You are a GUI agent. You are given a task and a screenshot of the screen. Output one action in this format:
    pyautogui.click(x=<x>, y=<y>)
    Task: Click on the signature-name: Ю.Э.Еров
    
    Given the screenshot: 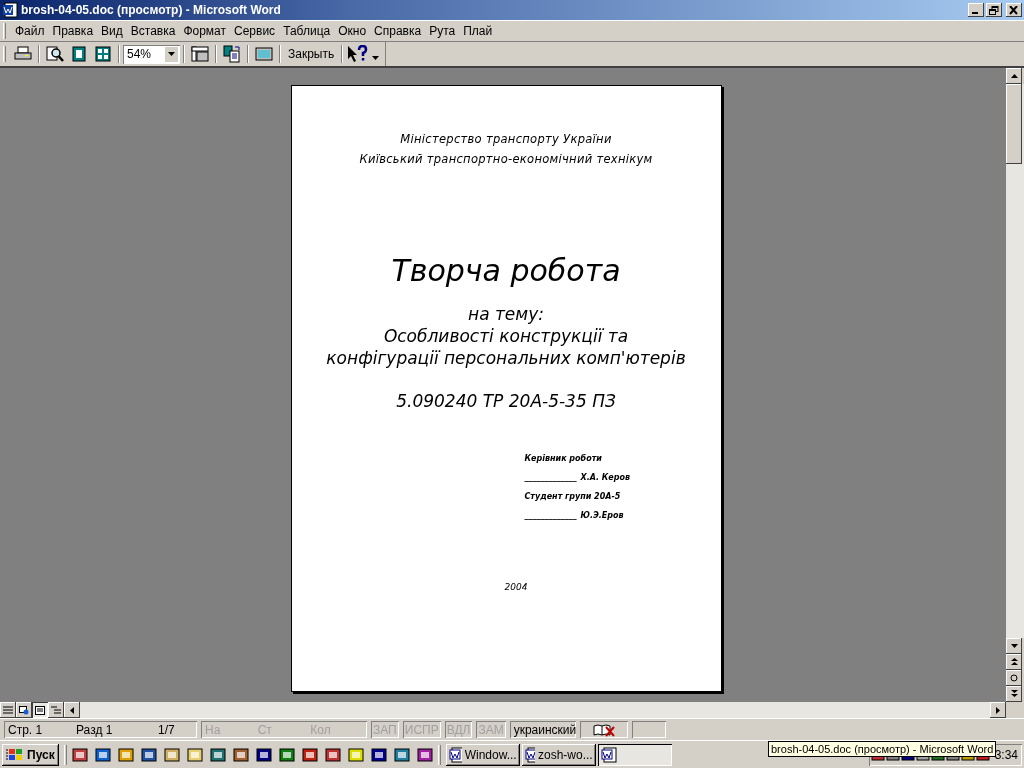 What is the action you would take?
    pyautogui.click(x=602, y=515)
    